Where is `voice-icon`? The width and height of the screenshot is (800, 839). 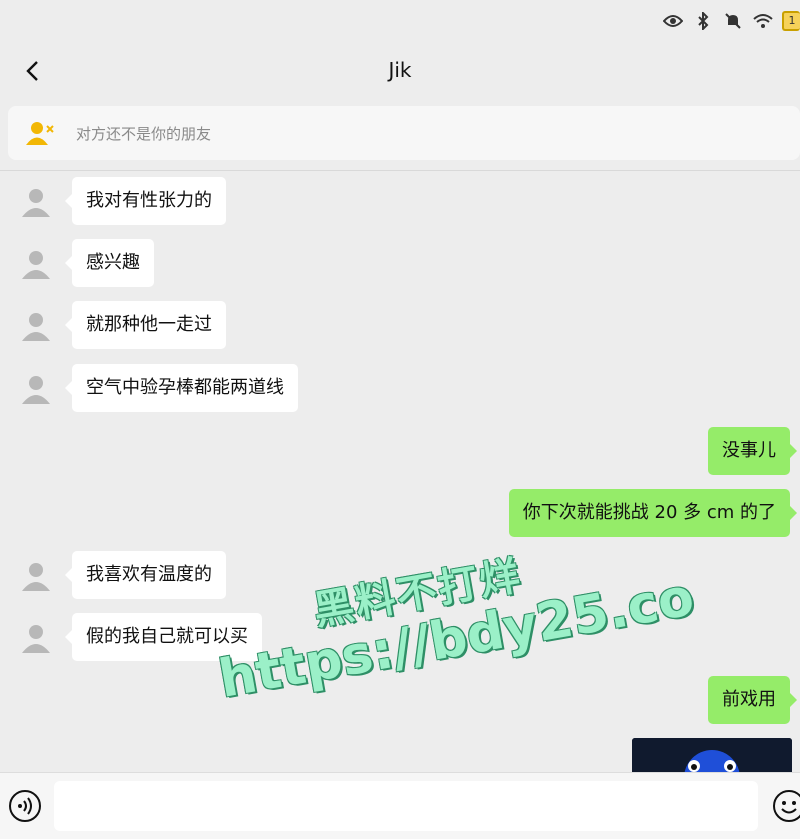
voice-icon is located at coordinates (25, 806).